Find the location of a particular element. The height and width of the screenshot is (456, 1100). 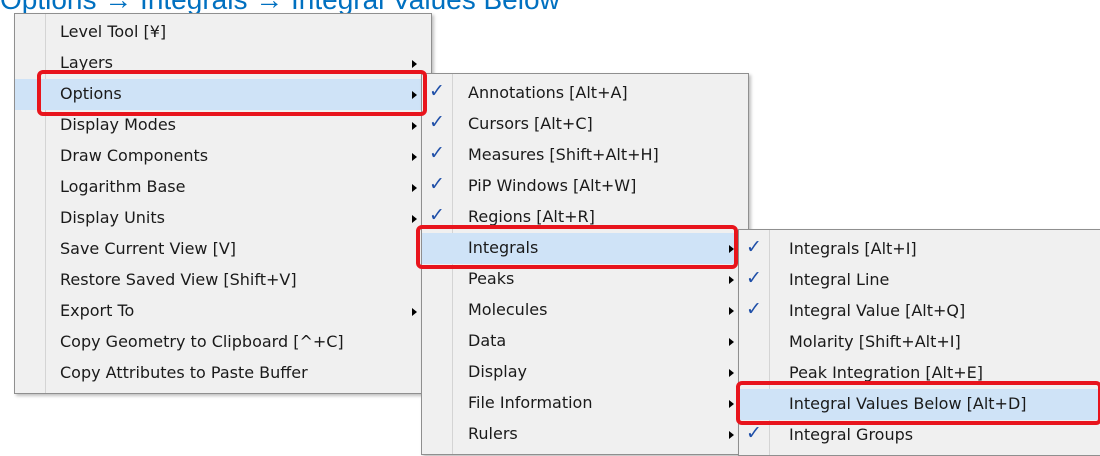

menu-item-draw-components: Draw Components is located at coordinates (223, 156).